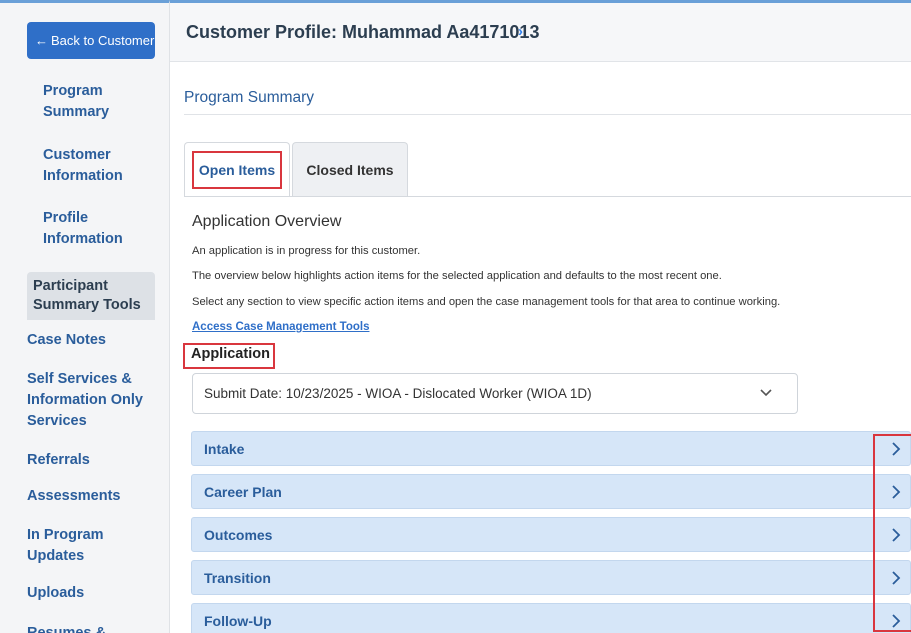 This screenshot has width=911, height=633. I want to click on accordion-outcomes-label: Outcomes, so click(238, 534).